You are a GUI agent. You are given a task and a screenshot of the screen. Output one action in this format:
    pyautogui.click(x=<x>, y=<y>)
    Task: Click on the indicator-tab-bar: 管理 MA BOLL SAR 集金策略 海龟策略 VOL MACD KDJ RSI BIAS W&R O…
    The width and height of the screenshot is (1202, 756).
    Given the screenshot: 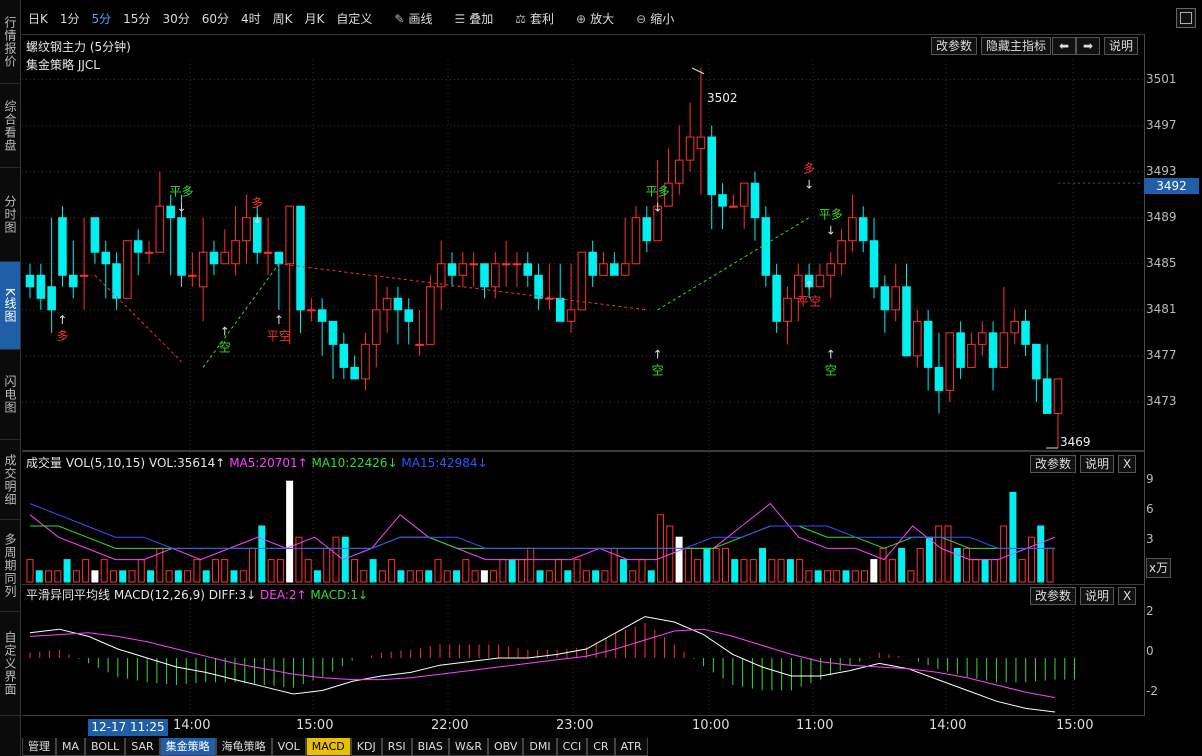 What is the action you would take?
    pyautogui.click(x=610, y=747)
    